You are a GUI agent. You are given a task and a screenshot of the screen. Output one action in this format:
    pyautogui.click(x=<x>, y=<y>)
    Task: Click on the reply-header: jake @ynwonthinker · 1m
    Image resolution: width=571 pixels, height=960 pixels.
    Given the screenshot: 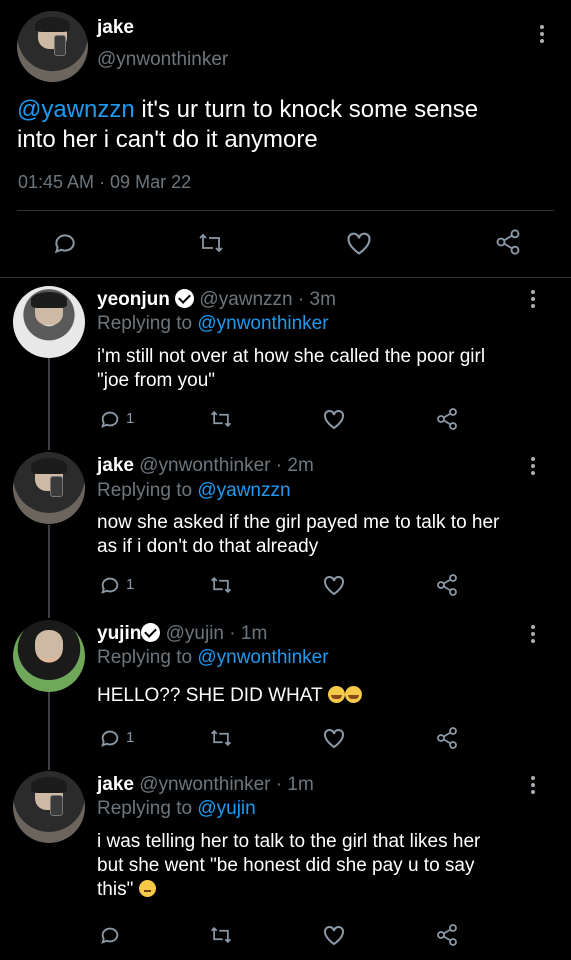 What is the action you would take?
    pyautogui.click(x=205, y=785)
    